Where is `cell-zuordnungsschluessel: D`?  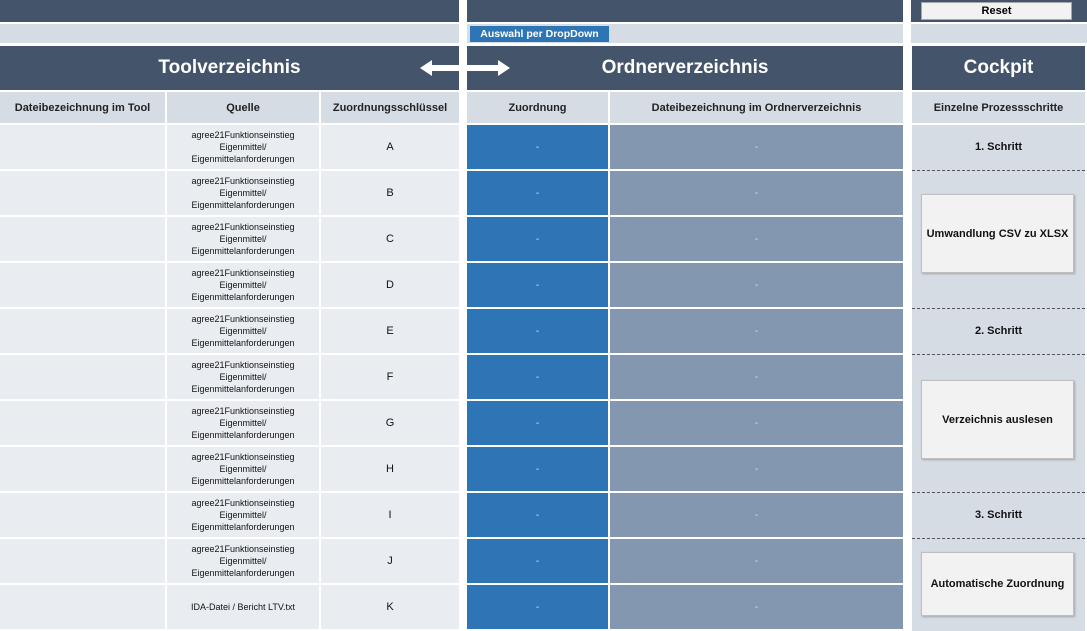 cell-zuordnungsschluessel: D is located at coordinates (390, 285).